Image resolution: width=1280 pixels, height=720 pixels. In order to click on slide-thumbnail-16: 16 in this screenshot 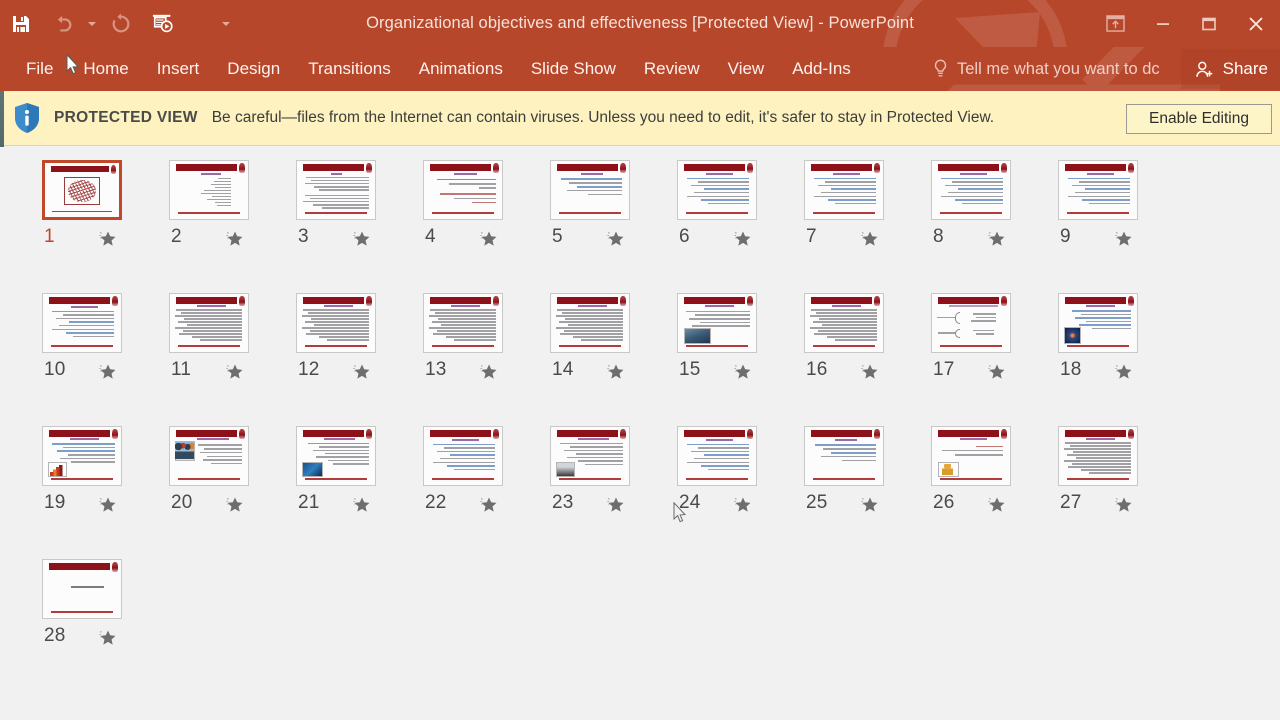, I will do `click(844, 336)`.